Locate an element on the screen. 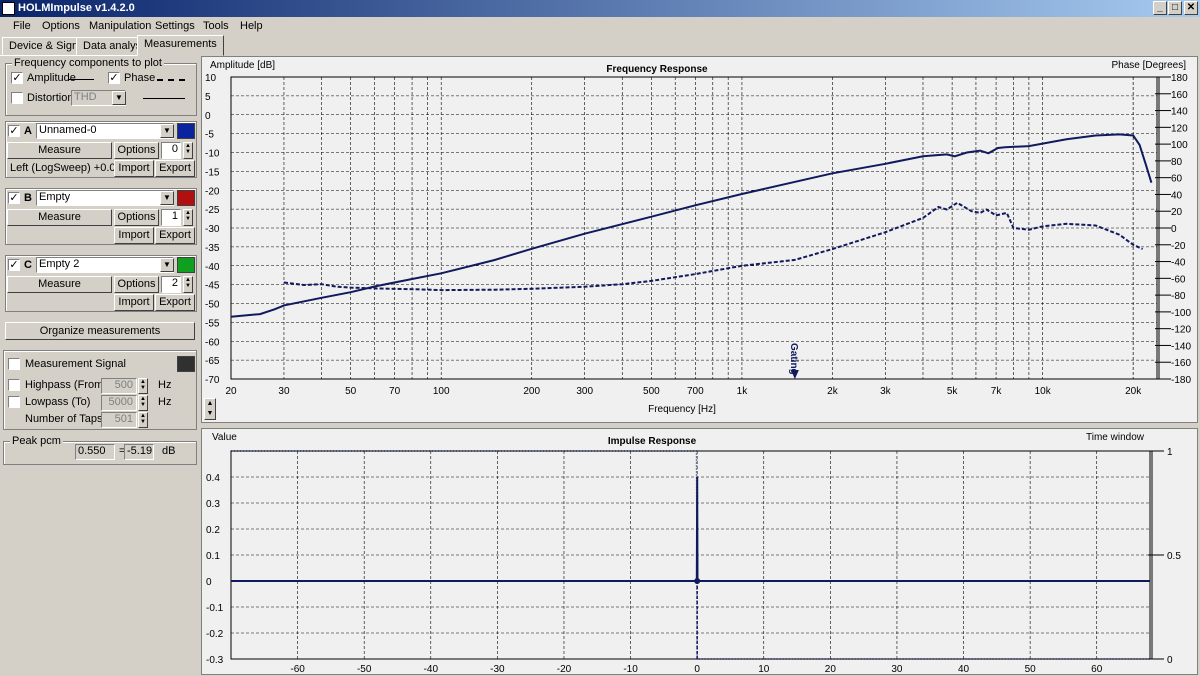 The width and height of the screenshot is (1200, 676). options-a-button: Options is located at coordinates (136, 150).